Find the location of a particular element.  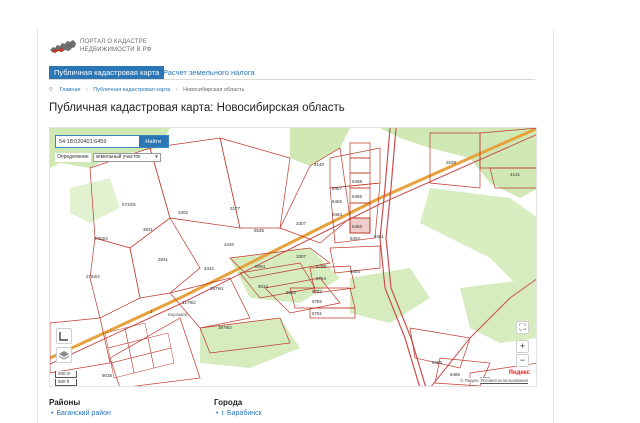

cadastral-number-input is located at coordinates (97, 141).